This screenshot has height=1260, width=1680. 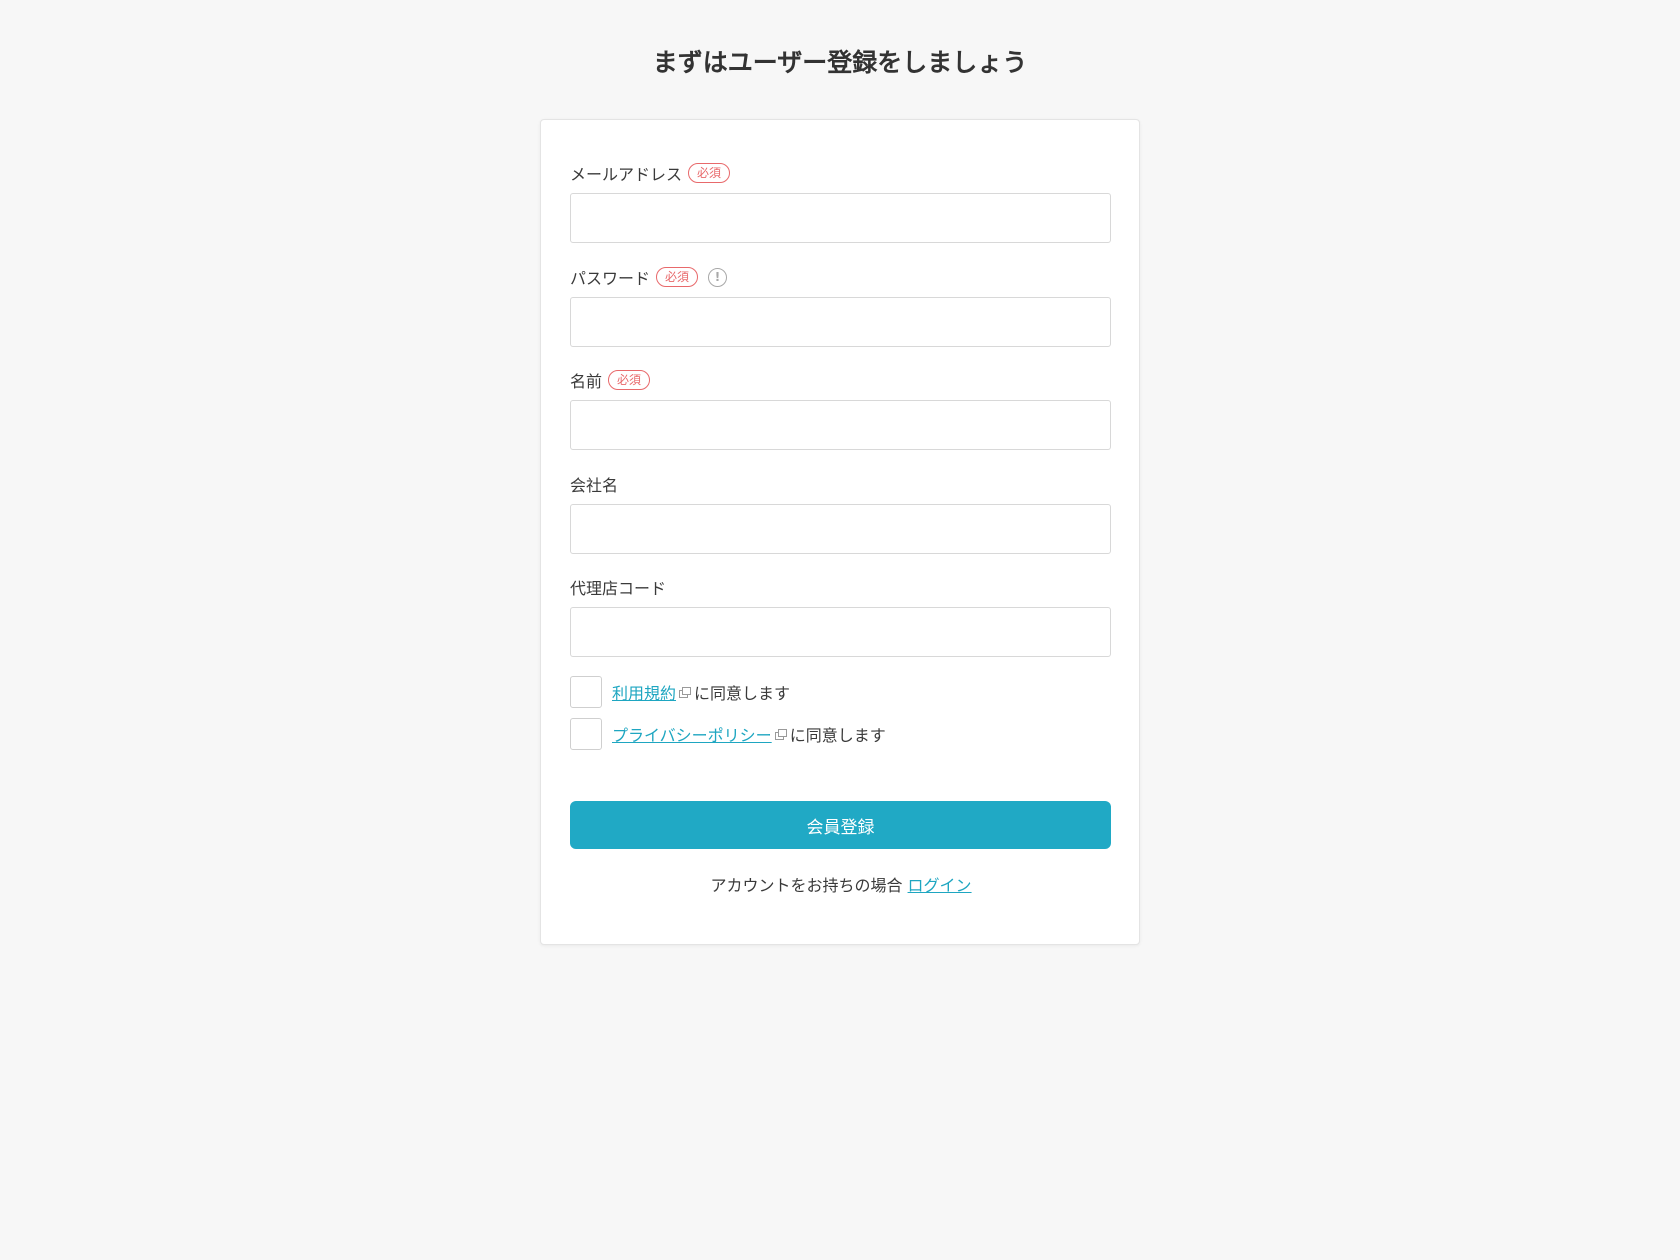 What do you see at coordinates (840, 425) in the screenshot?
I see `name-input` at bounding box center [840, 425].